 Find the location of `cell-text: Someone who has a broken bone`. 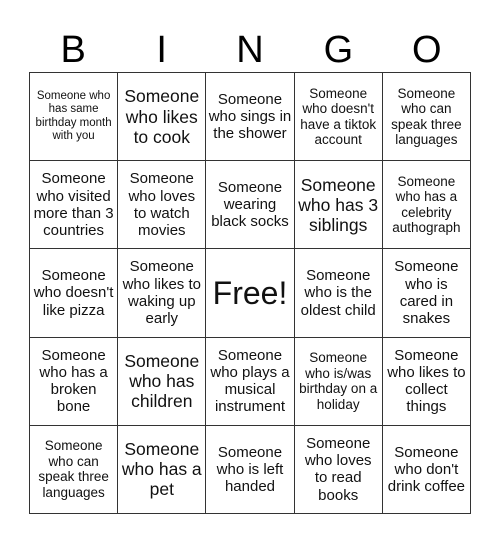

cell-text: Someone who has a broken bone is located at coordinates (73, 381).